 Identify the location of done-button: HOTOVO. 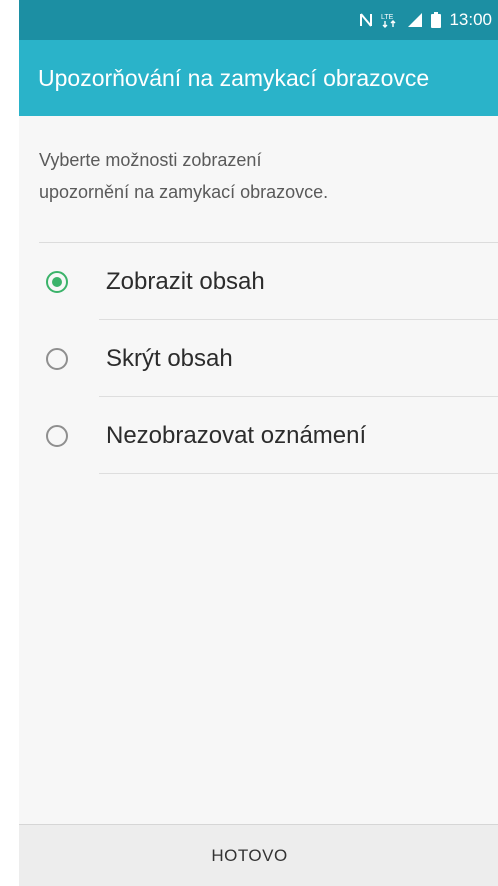
(249, 856).